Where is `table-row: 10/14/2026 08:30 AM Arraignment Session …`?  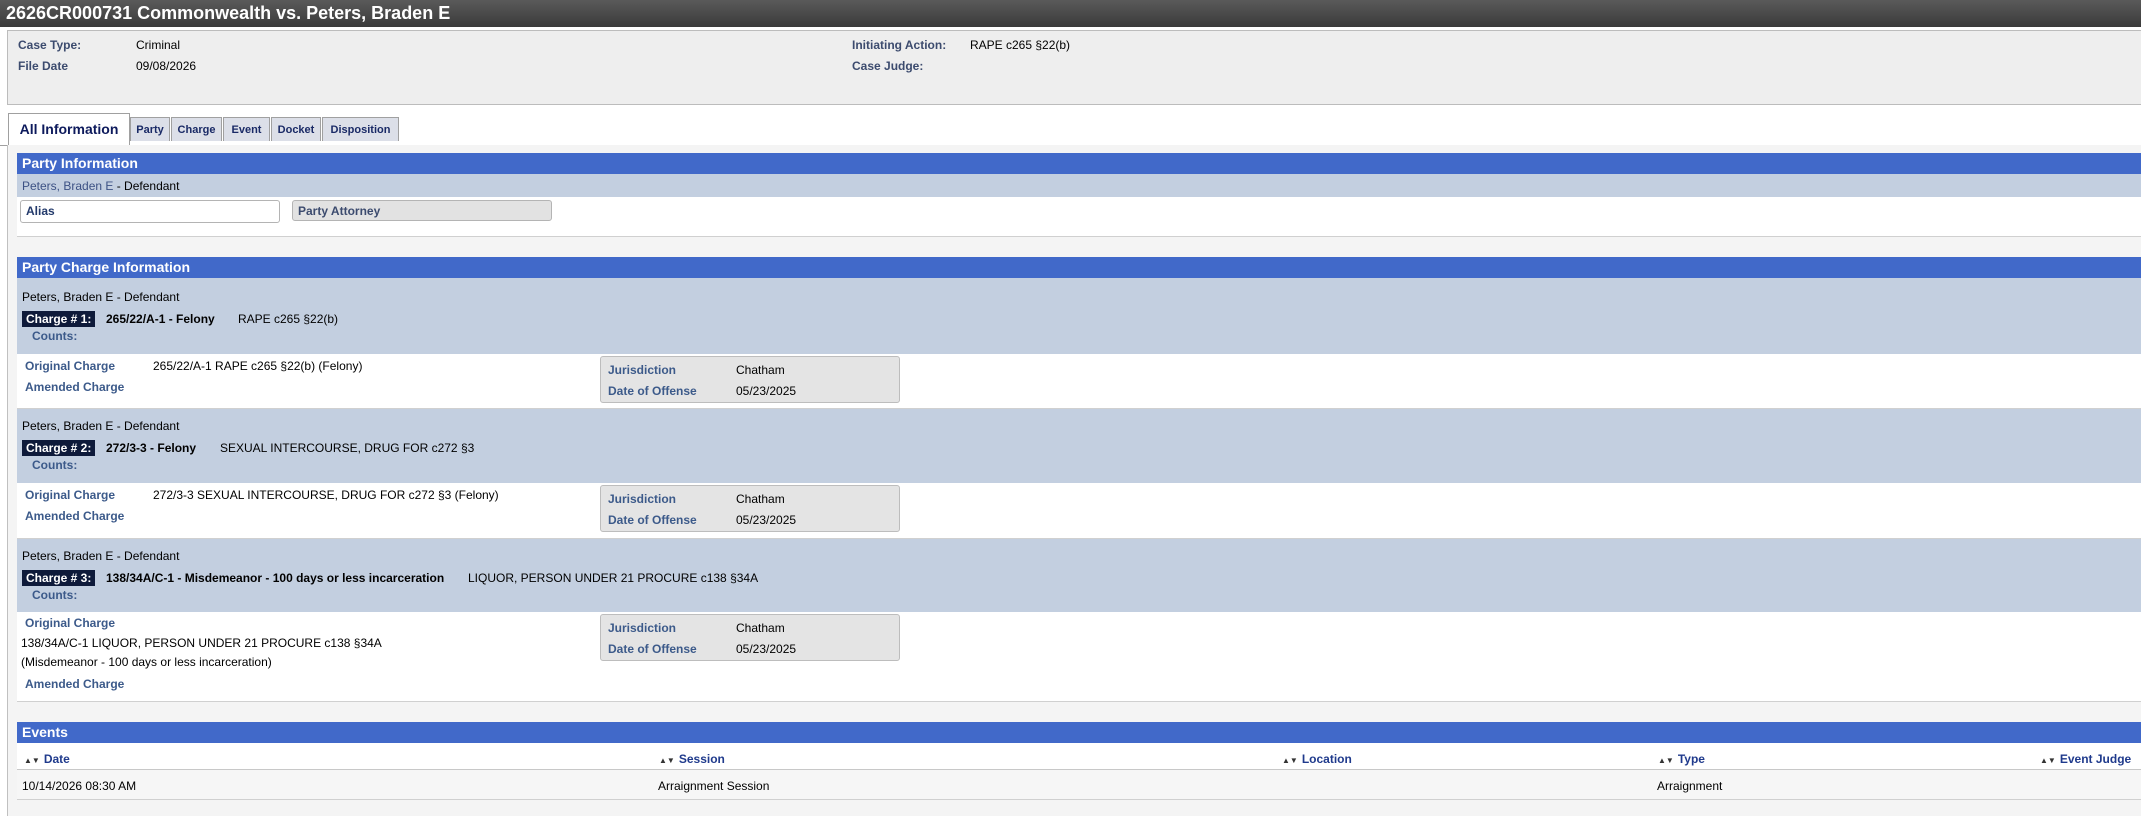 table-row: 10/14/2026 08:30 AM Arraignment Session … is located at coordinates (1079, 785).